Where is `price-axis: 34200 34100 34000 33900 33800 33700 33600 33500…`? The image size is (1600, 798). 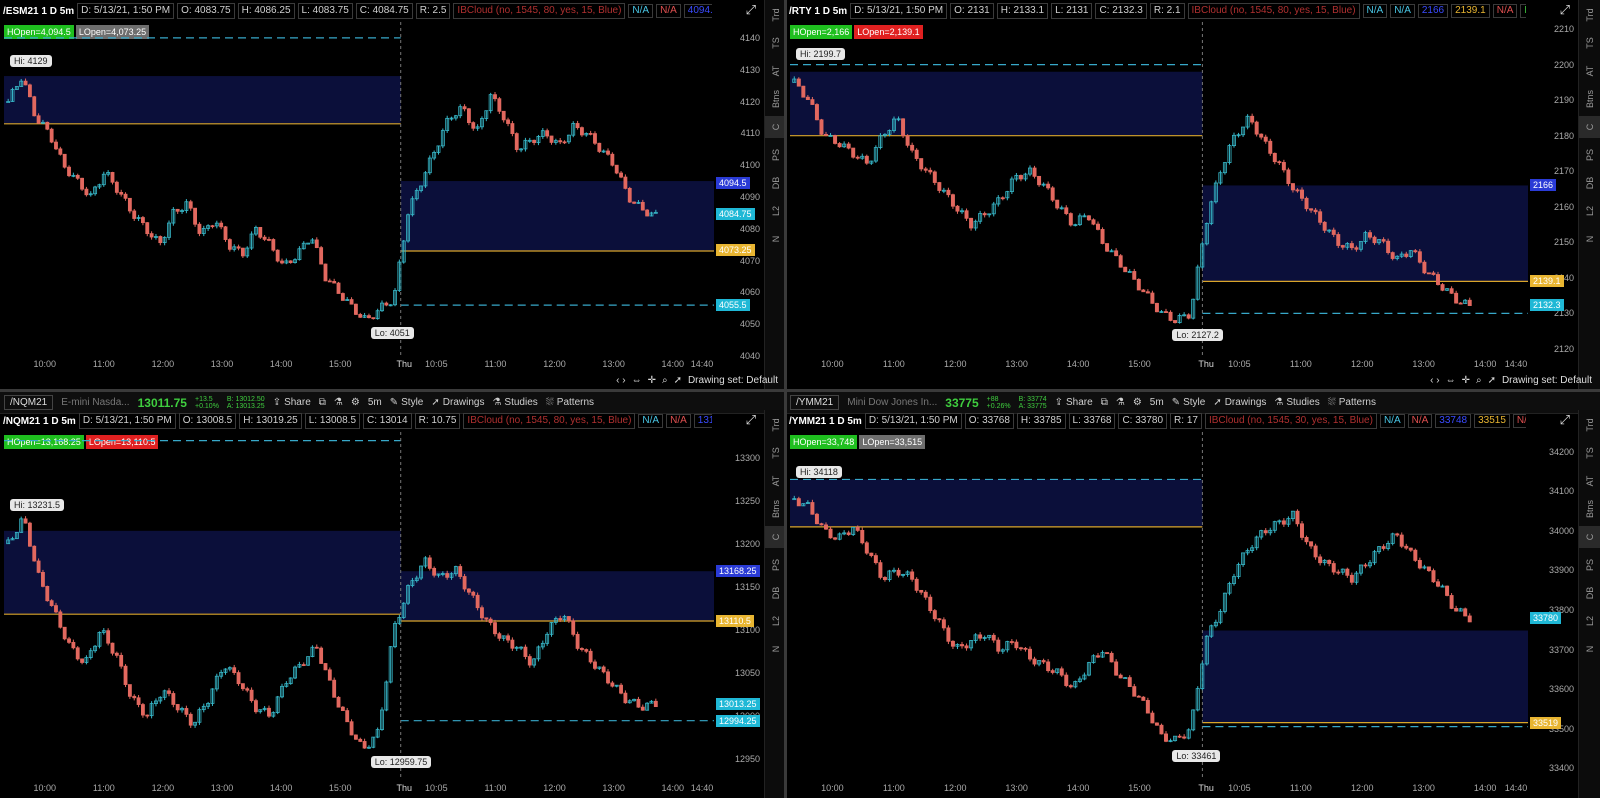 price-axis: 34200 34100 34000 33900 33800 33700 33600 33500… is located at coordinates (1553, 606).